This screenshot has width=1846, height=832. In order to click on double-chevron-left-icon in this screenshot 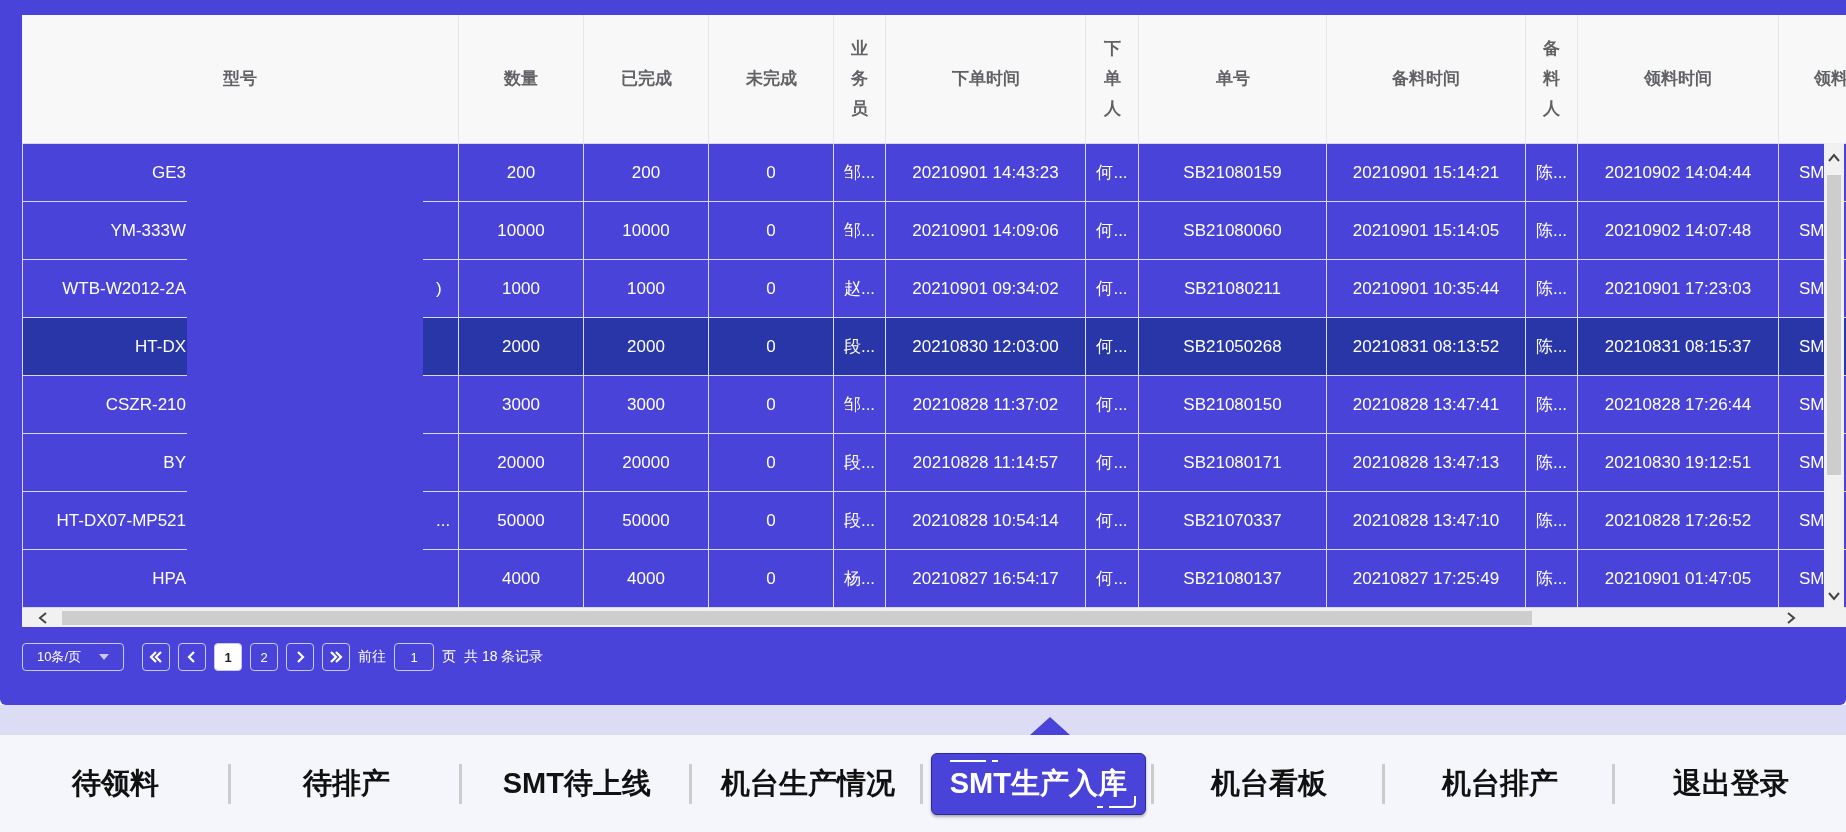, I will do `click(156, 657)`.